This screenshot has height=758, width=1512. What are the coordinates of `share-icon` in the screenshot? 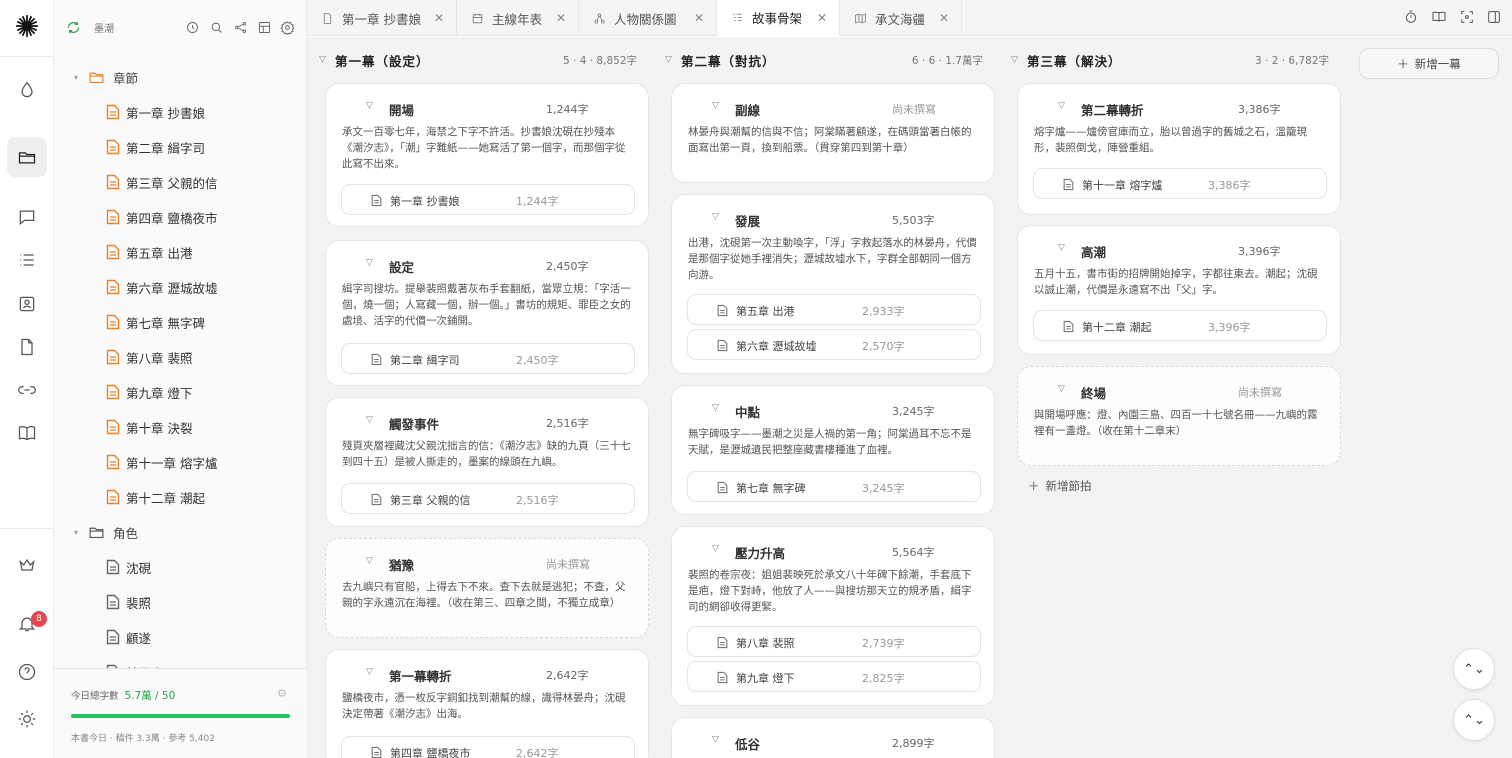 It's located at (240, 27).